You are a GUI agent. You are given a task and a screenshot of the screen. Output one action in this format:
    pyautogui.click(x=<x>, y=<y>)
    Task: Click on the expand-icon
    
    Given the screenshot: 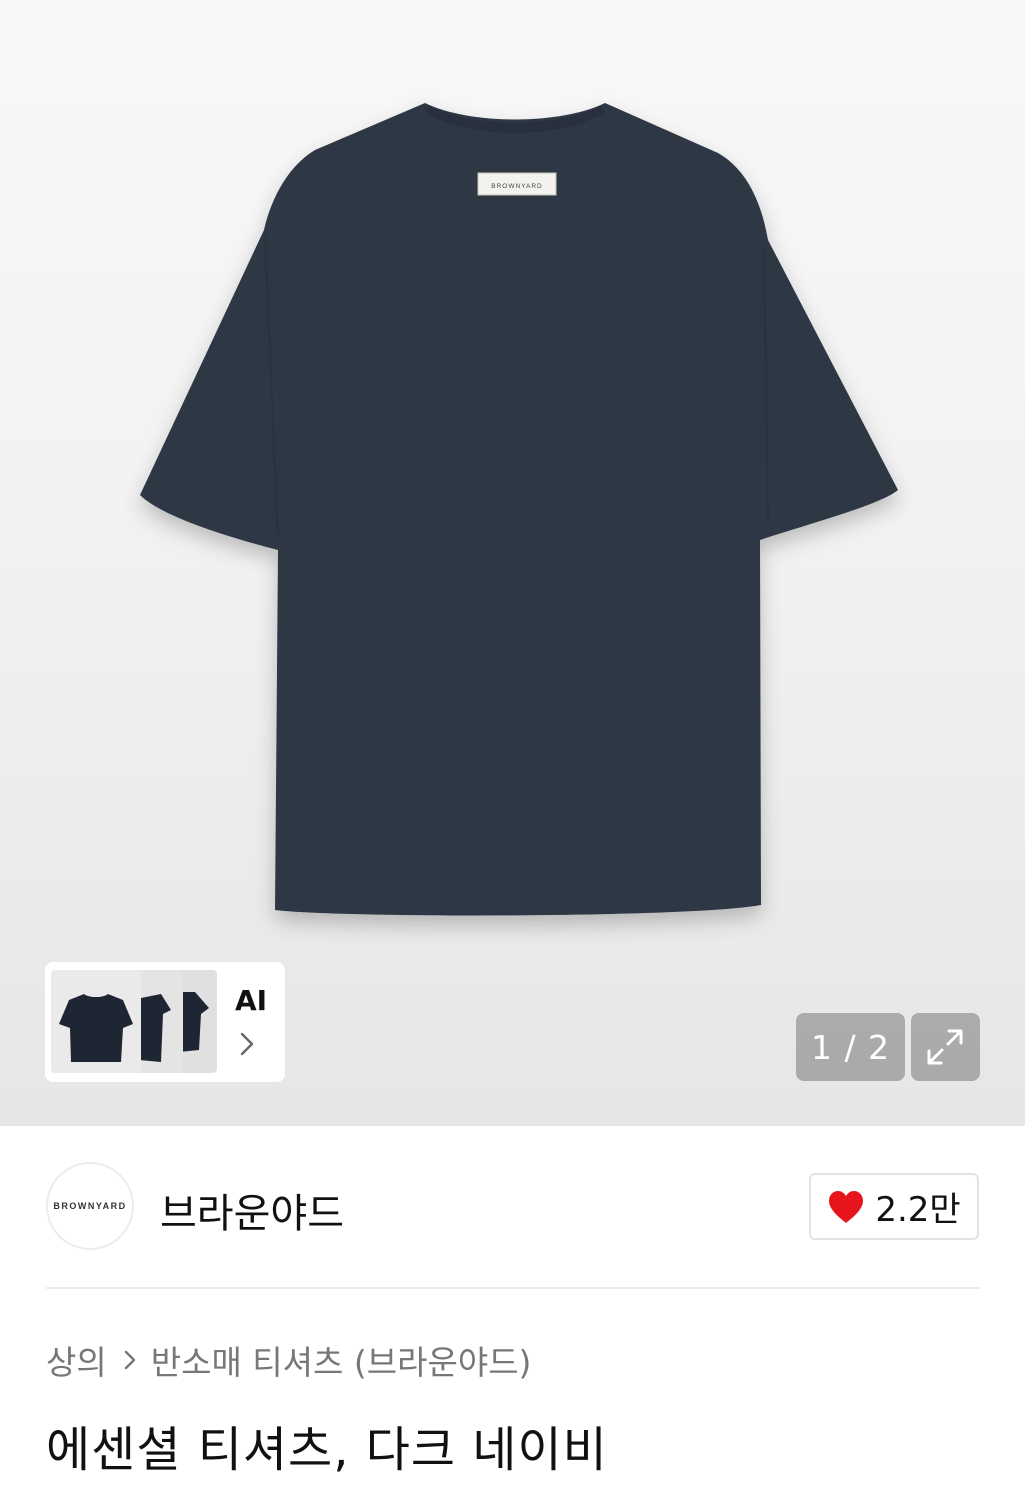 What is the action you would take?
    pyautogui.click(x=945, y=1047)
    